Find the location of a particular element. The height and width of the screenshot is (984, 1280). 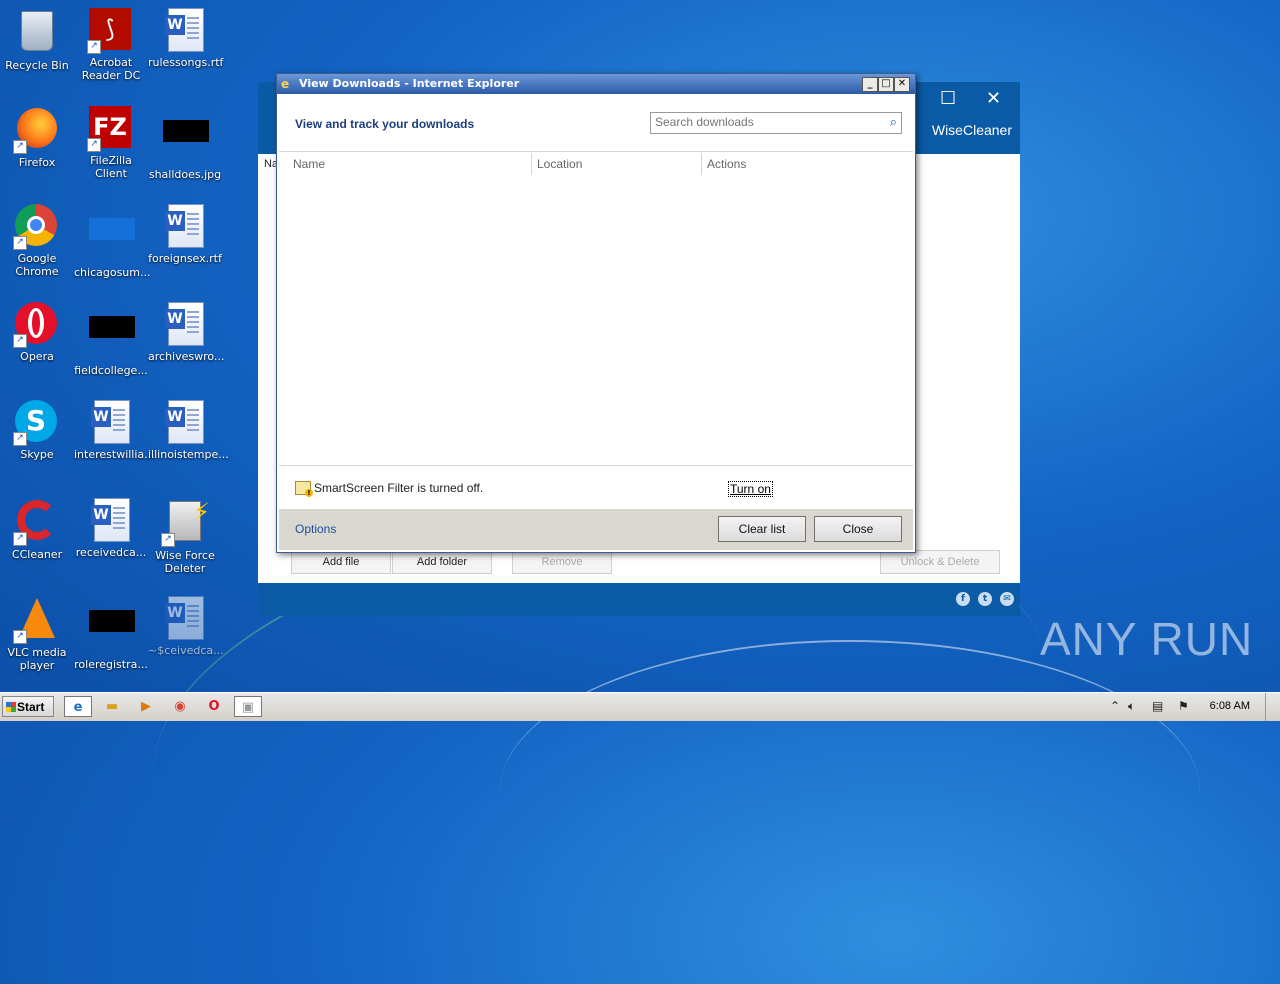

desktop-icon-opera: ↗ Opera is located at coordinates (37, 332).